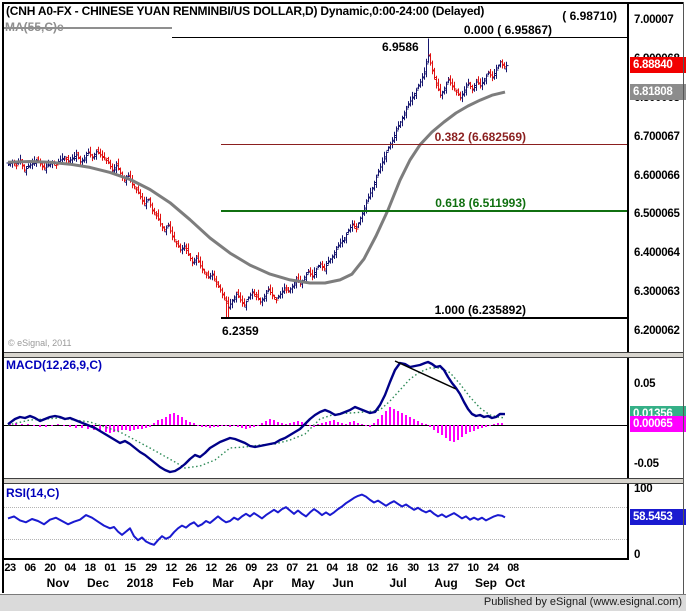 The width and height of the screenshot is (686, 611). Describe the element at coordinates (493, 568) in the screenshot. I see `date-tick-label: 24` at that location.